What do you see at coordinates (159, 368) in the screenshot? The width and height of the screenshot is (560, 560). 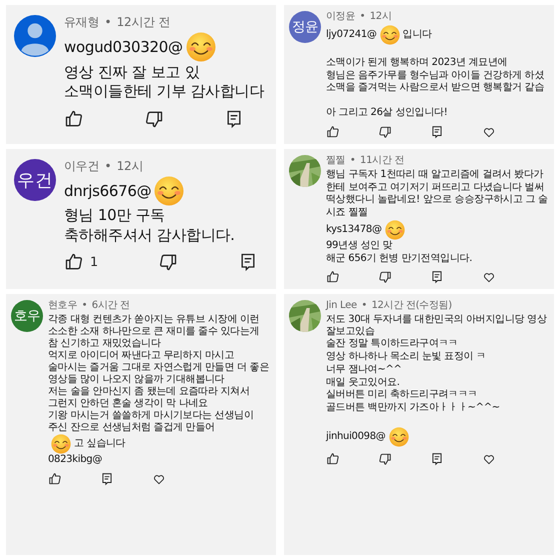 I see `comment-text: 억지로 아이디어 짜낸다고 무리하지 마시고 술마시는 즐거움 그대로 자연스럽게 만들면 더 좋은 영상들 많이 나오지 않을까 기대해봅니다` at bounding box center [159, 368].